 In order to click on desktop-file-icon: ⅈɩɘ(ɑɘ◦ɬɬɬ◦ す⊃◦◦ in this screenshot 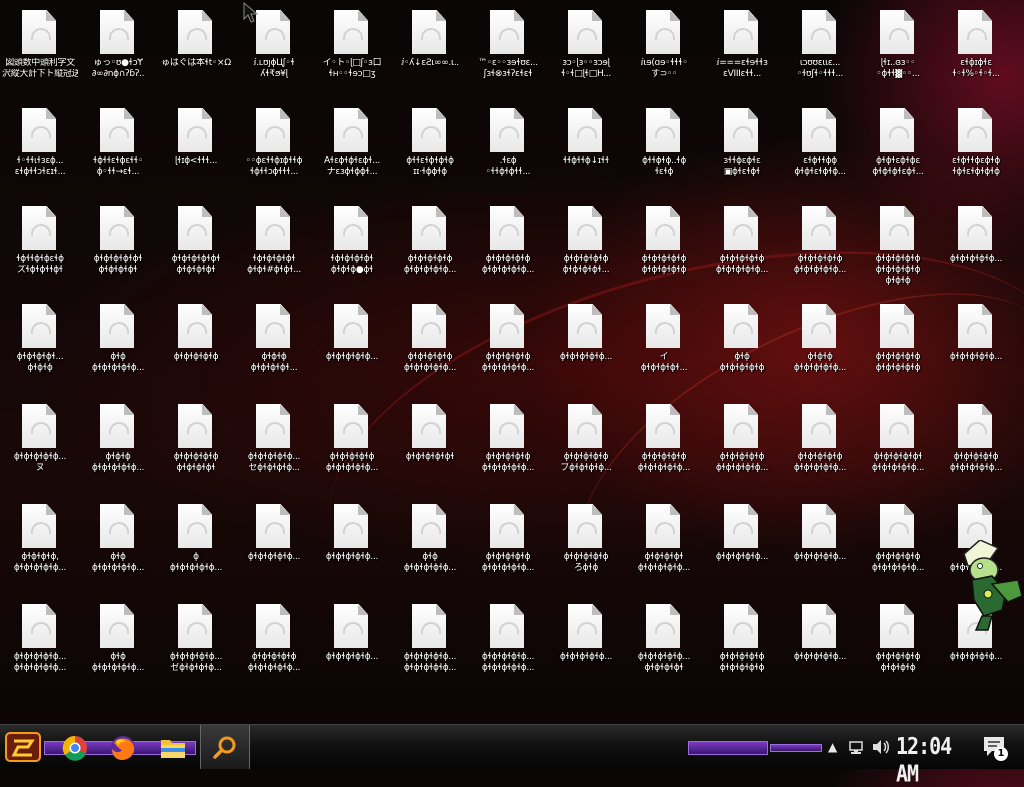, I will do `click(664, 48)`.